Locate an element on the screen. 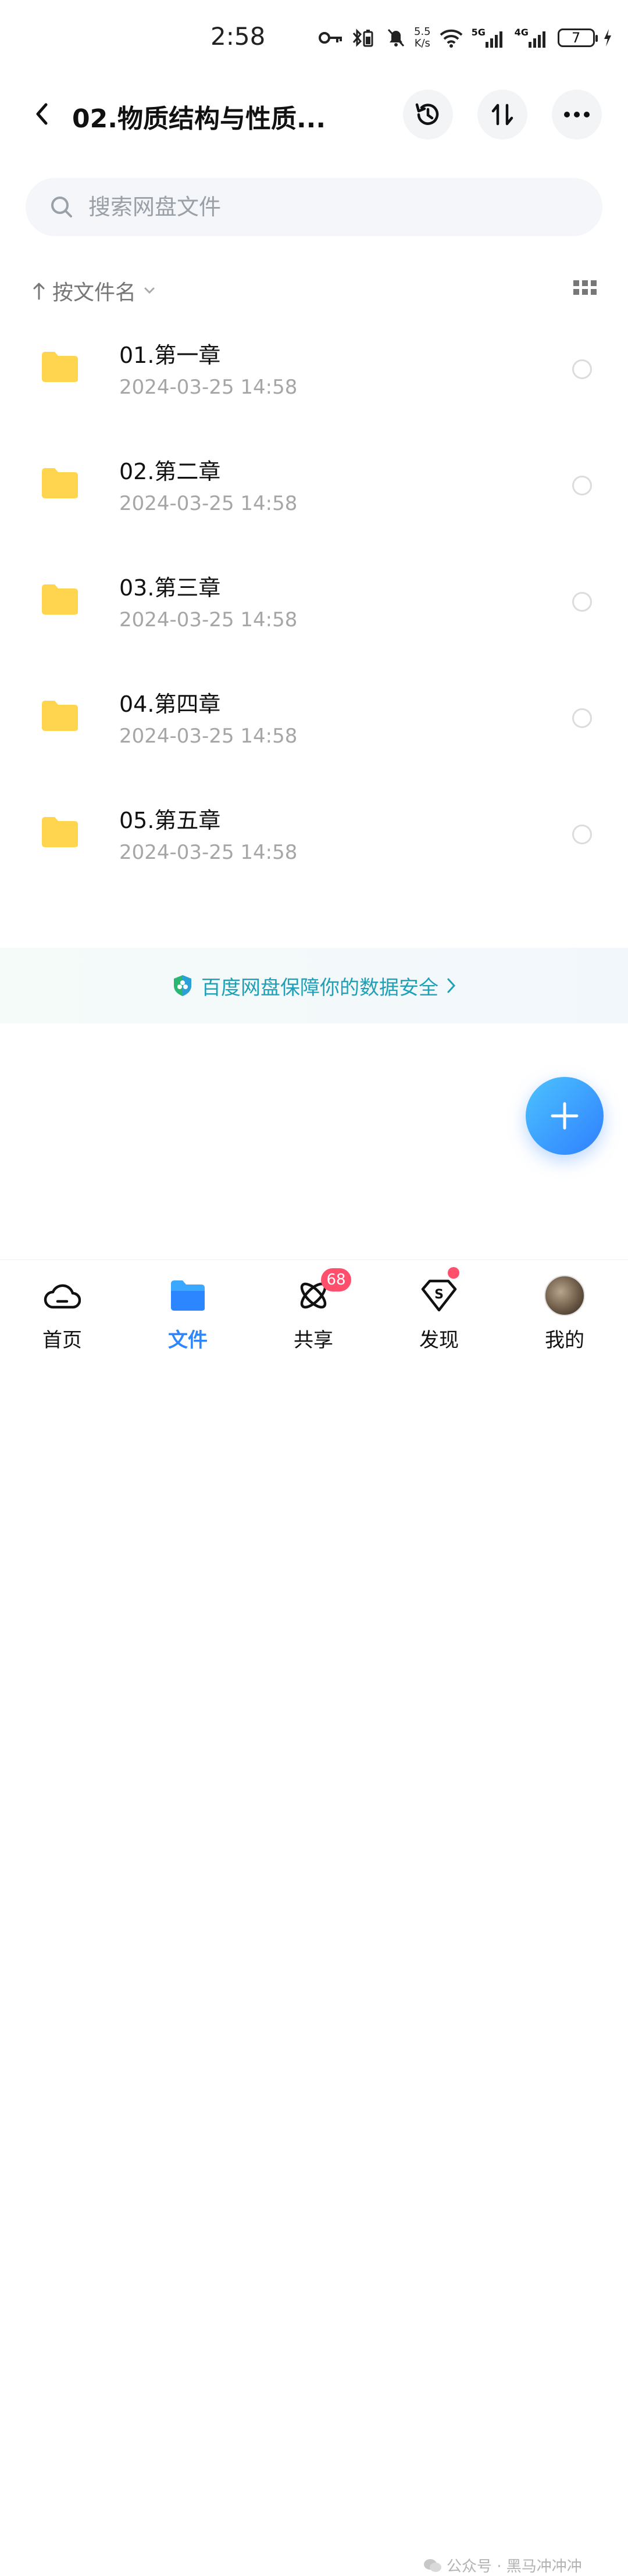  battery-level: 7 is located at coordinates (576, 38).